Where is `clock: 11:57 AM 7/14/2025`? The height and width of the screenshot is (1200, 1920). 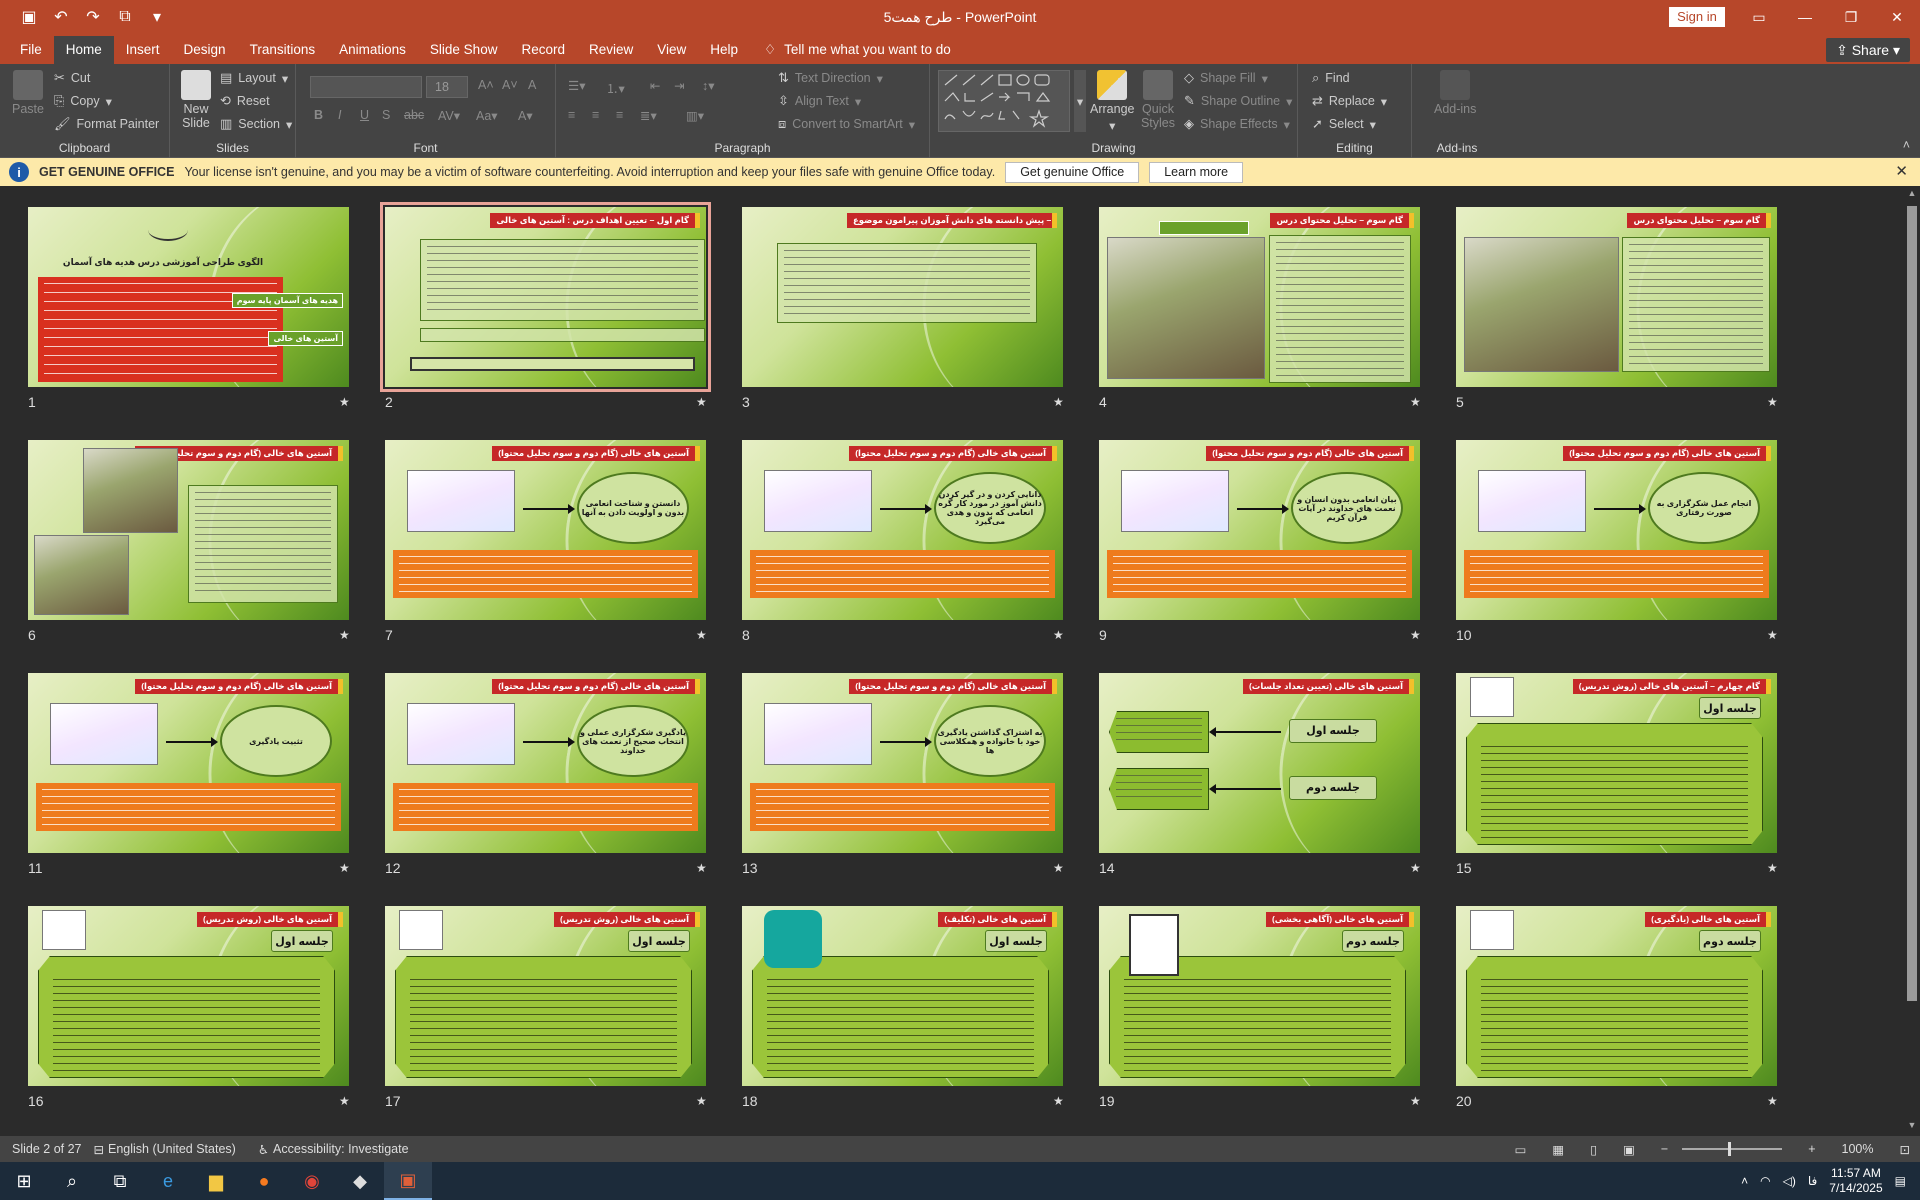 clock: 11:57 AM 7/14/2025 is located at coordinates (1855, 1181).